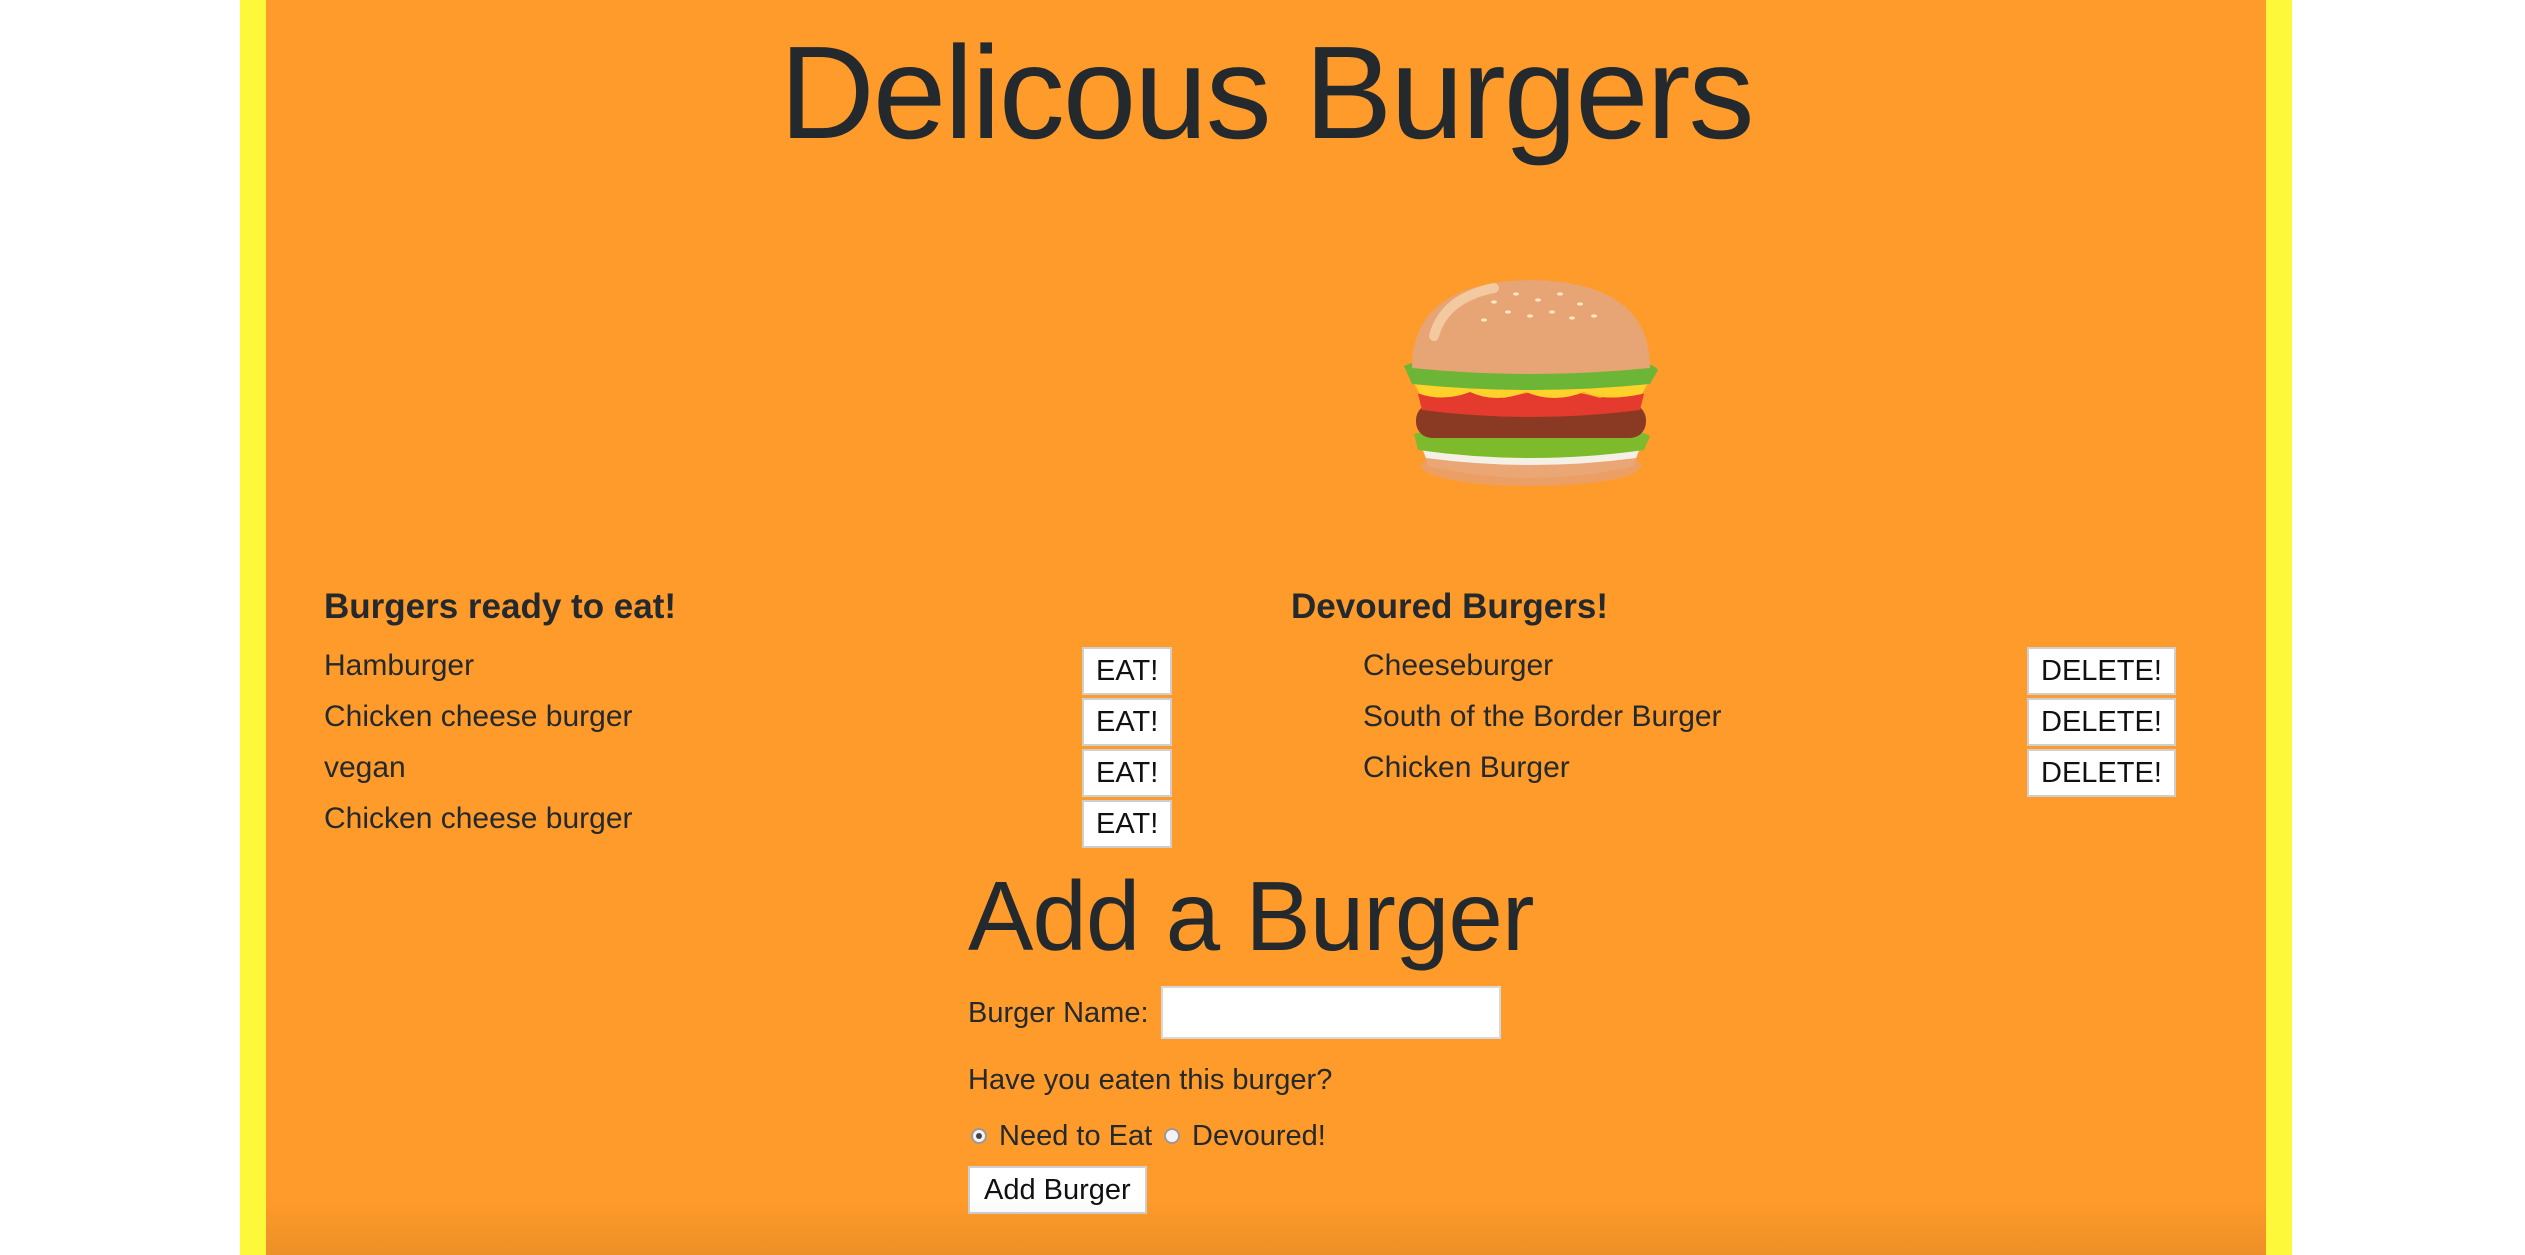 This screenshot has height=1255, width=2525. What do you see at coordinates (1331, 1012) in the screenshot?
I see `burger-name-input` at bounding box center [1331, 1012].